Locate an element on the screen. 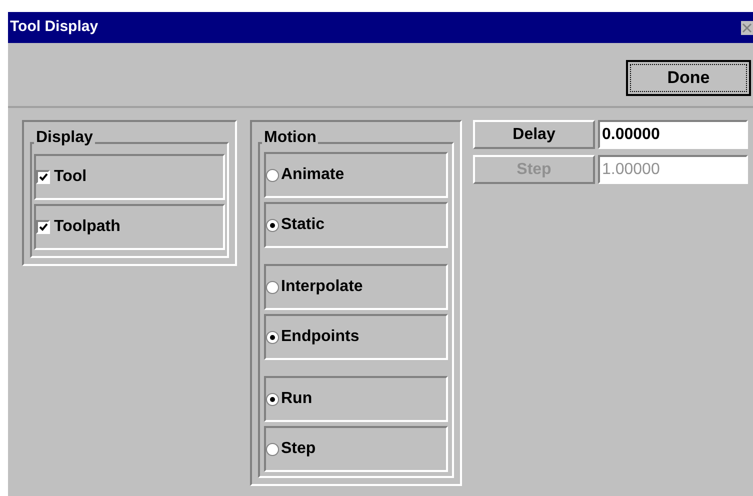  value-field: 0.00000 is located at coordinates (673, 134).